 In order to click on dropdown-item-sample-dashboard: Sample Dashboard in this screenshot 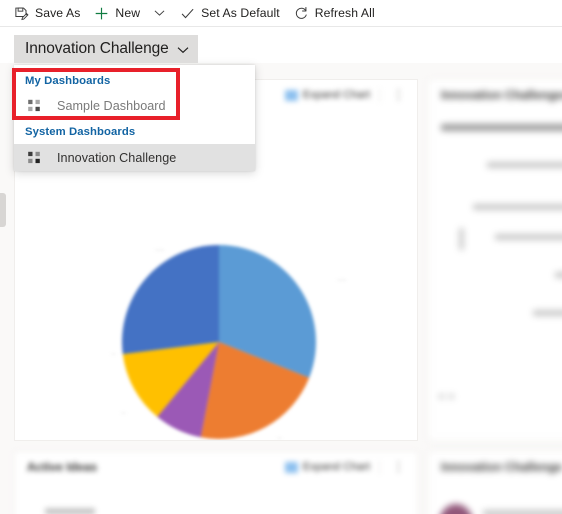, I will do `click(134, 105)`.